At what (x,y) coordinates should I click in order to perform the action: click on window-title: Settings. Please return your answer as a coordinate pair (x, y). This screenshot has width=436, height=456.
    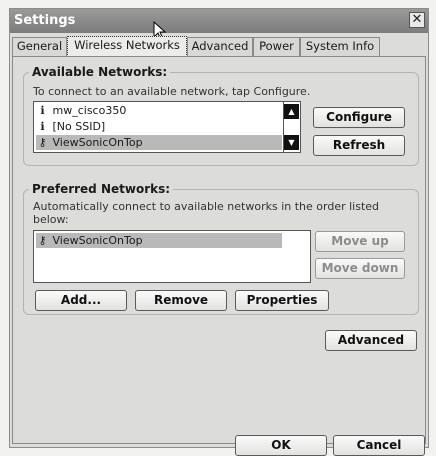
    Looking at the image, I should click on (45, 20).